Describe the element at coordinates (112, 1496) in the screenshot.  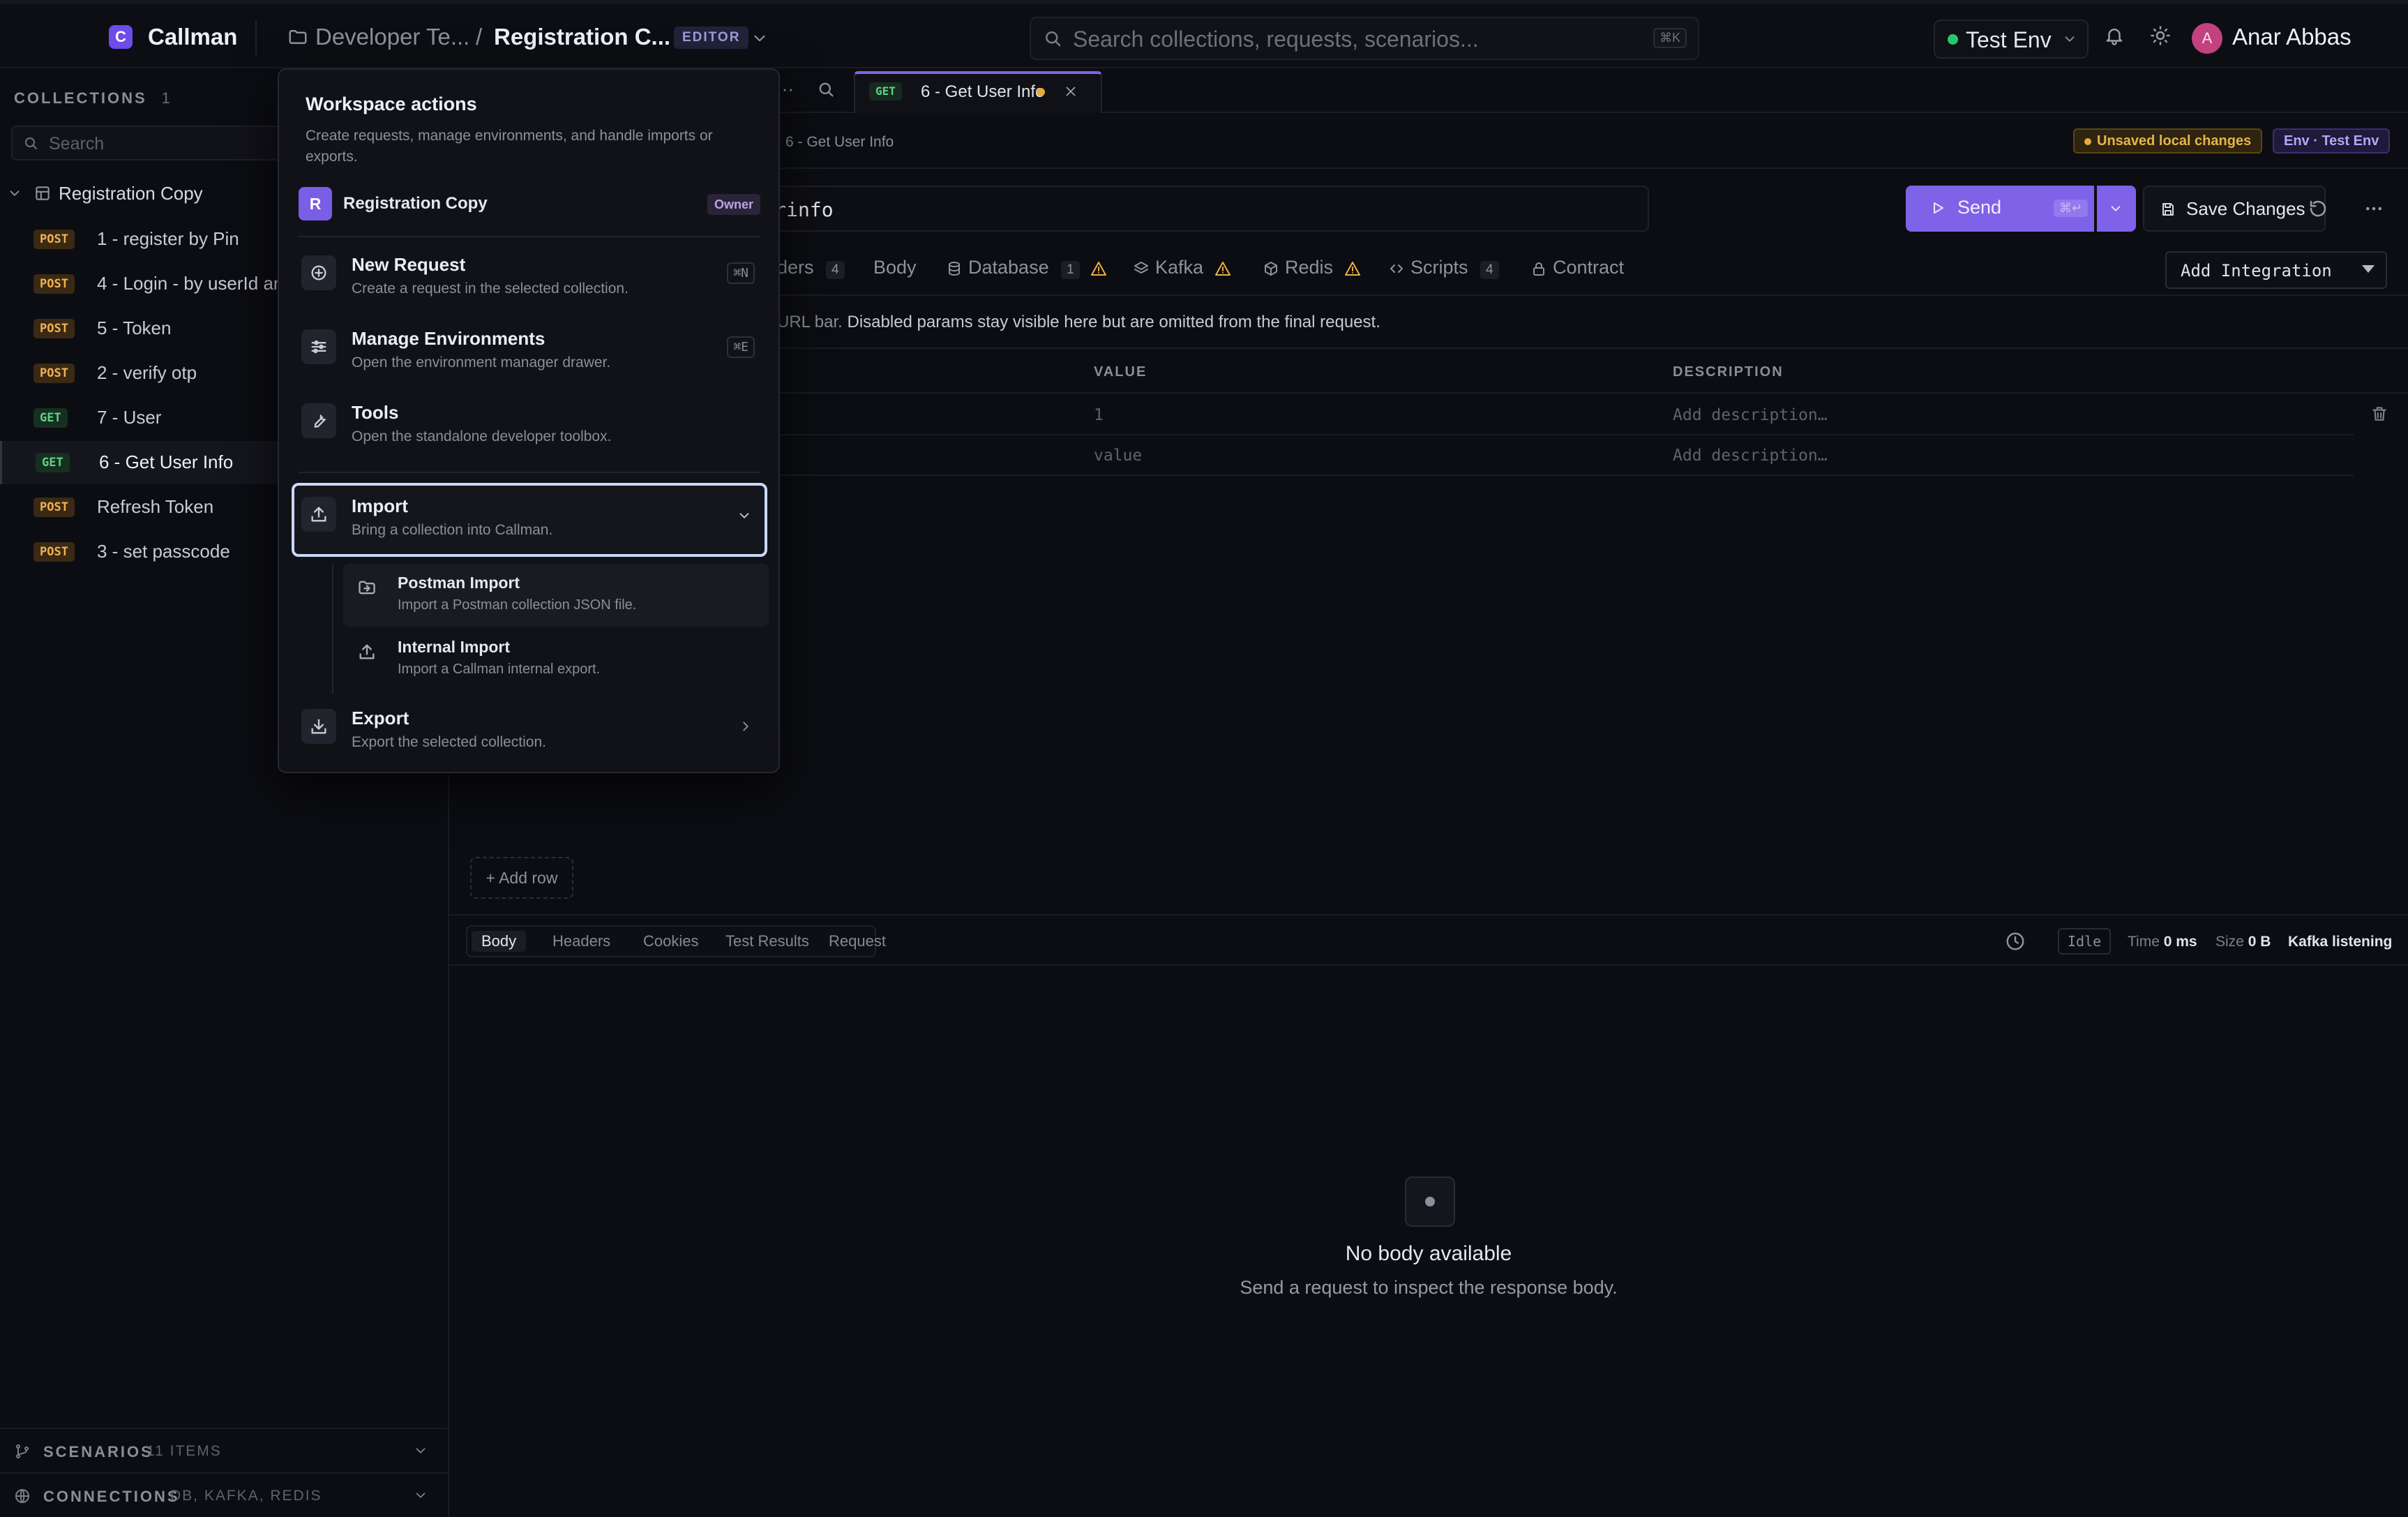
I see `connections-label: CONNECTIONS` at that location.